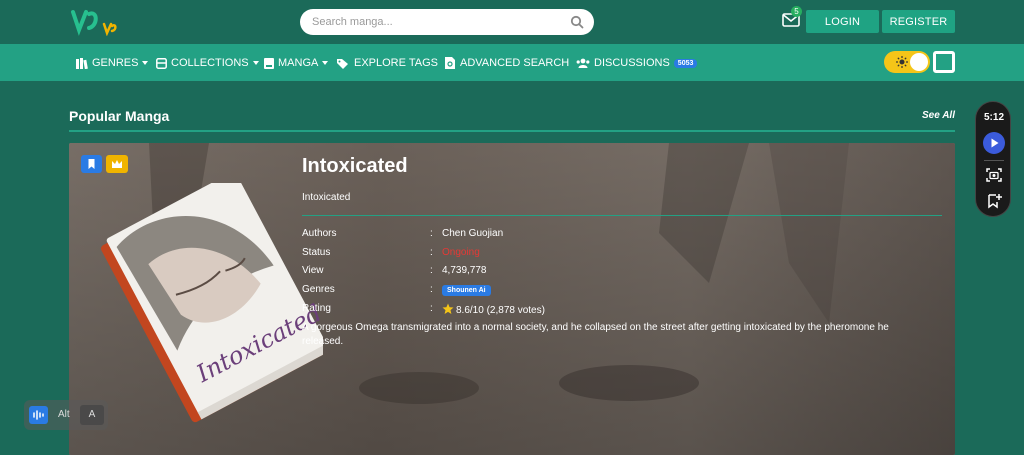  I want to click on manga-title: Intoxicated, so click(355, 166).